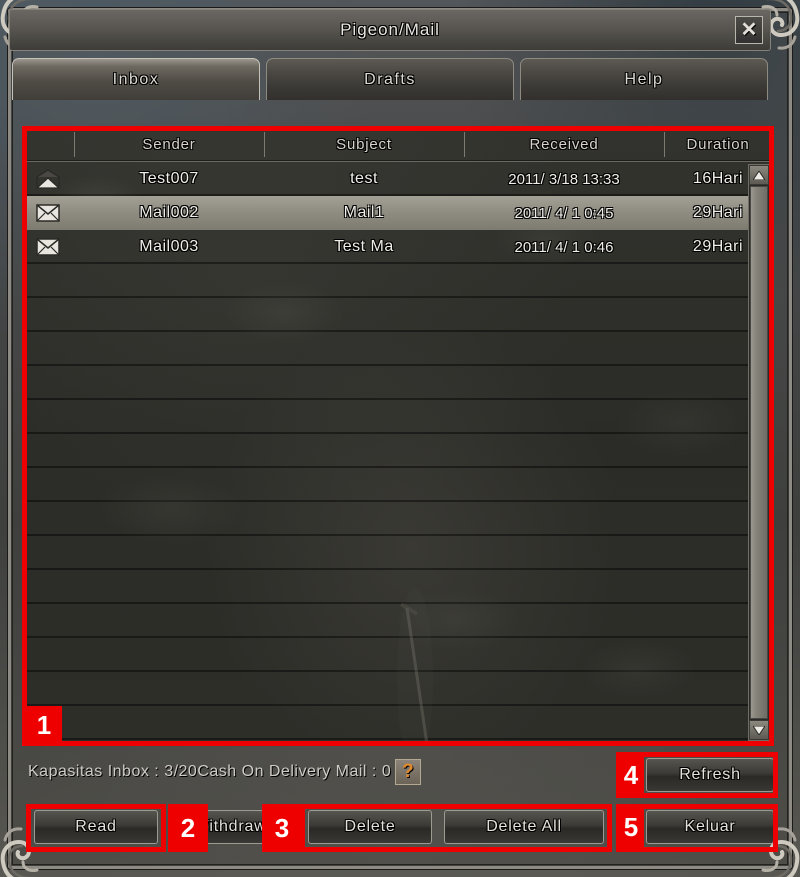 Image resolution: width=800 pixels, height=877 pixels. I want to click on delete-all-button: Delete All, so click(524, 827).